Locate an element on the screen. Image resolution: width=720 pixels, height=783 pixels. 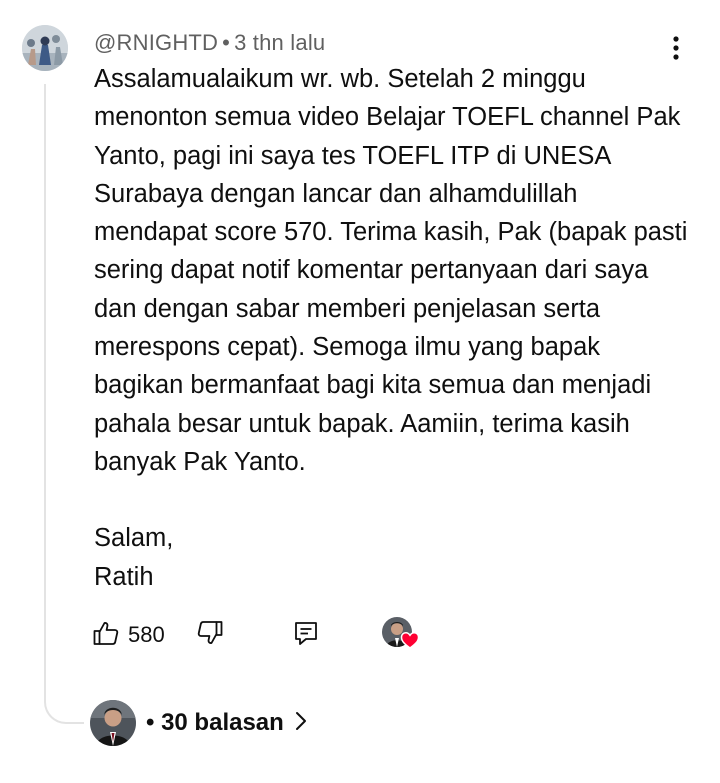
replies-count-label: • 30 balasan is located at coordinates (215, 722).